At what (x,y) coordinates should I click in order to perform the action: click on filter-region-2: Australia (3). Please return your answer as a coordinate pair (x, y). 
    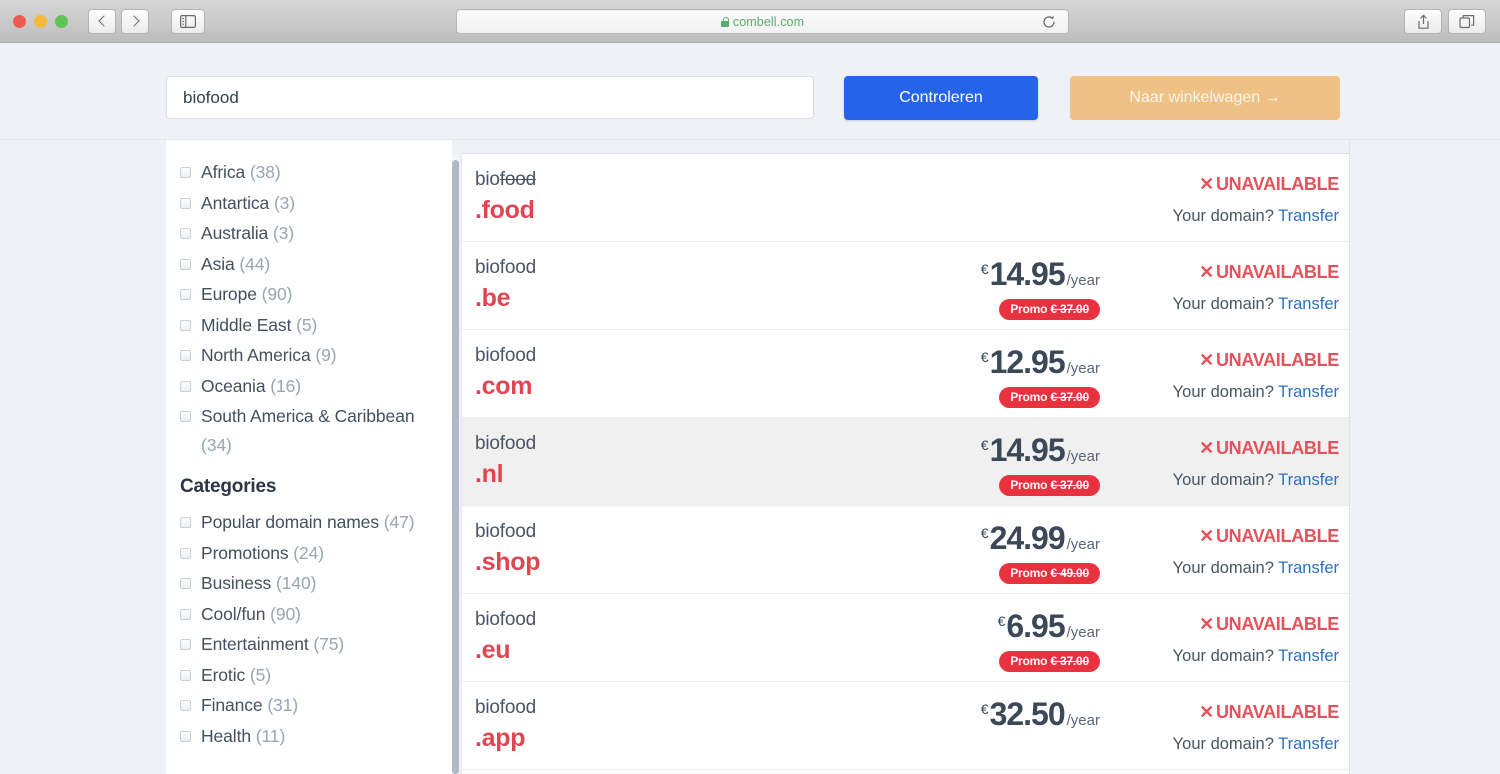
    Looking at the image, I should click on (309, 233).